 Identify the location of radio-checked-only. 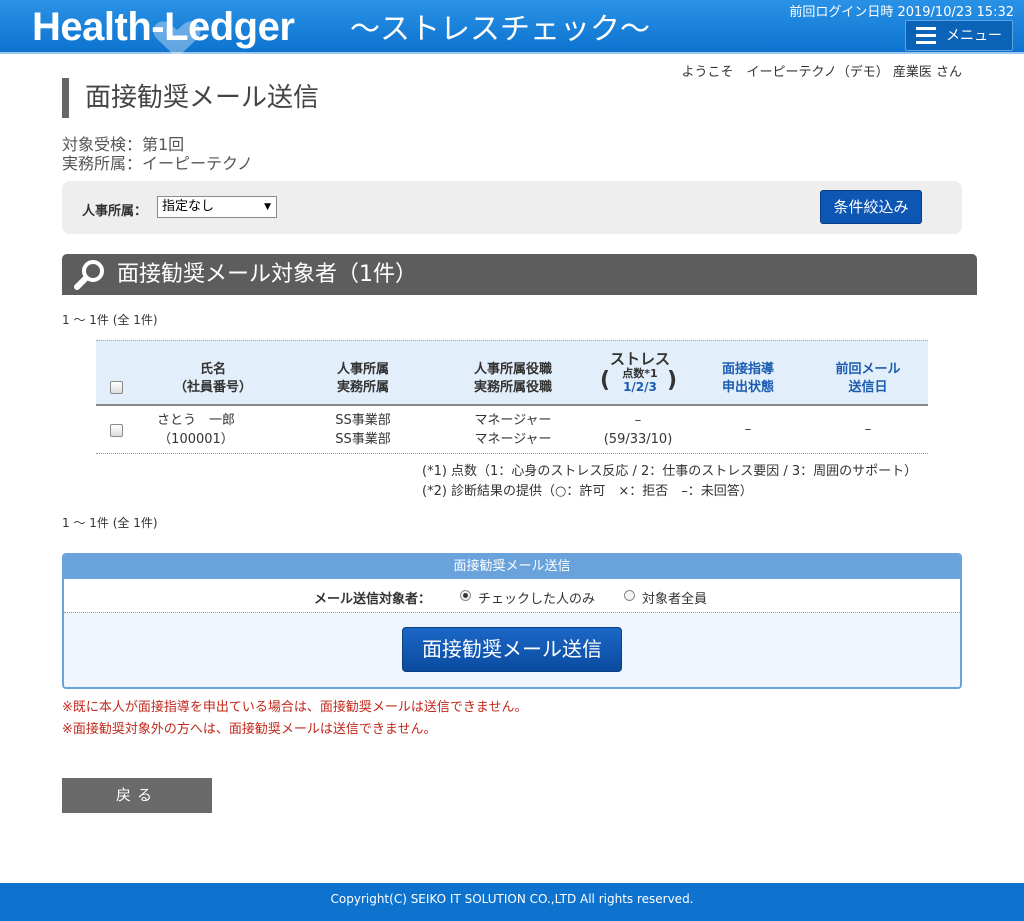
(465, 595).